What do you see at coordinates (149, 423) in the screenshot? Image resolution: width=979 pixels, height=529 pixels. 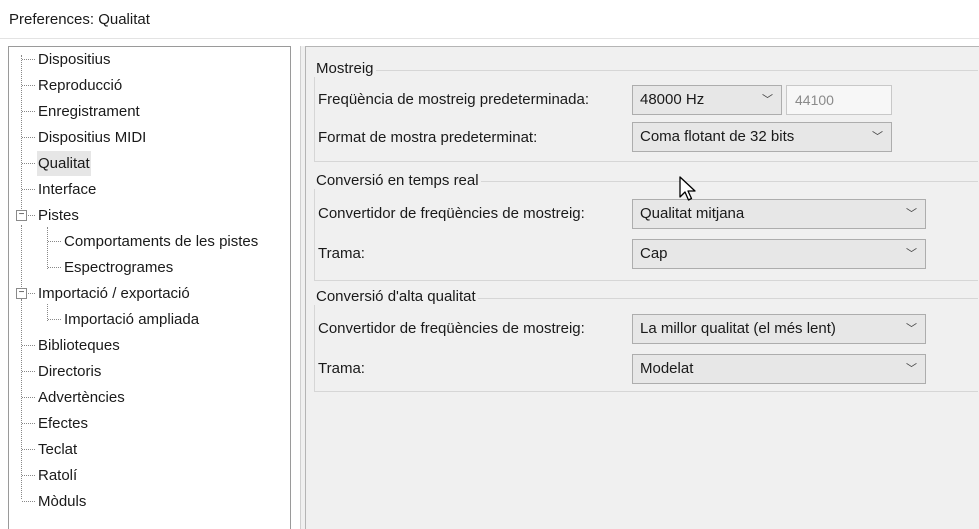 I see `tree-item-efectes: Efectes` at bounding box center [149, 423].